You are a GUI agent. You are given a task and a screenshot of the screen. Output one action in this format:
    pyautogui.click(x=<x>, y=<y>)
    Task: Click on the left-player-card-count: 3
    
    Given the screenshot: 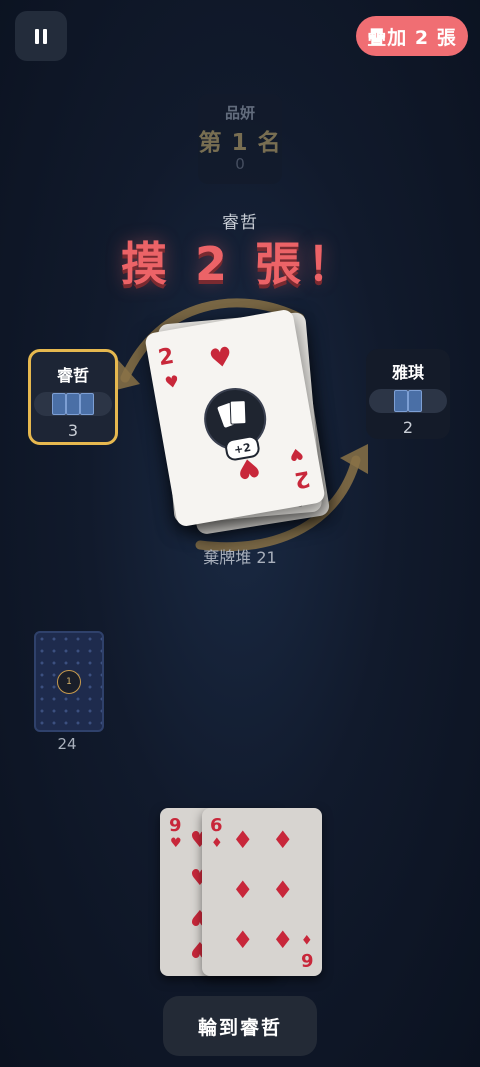 What is the action you would take?
    pyautogui.click(x=73, y=430)
    